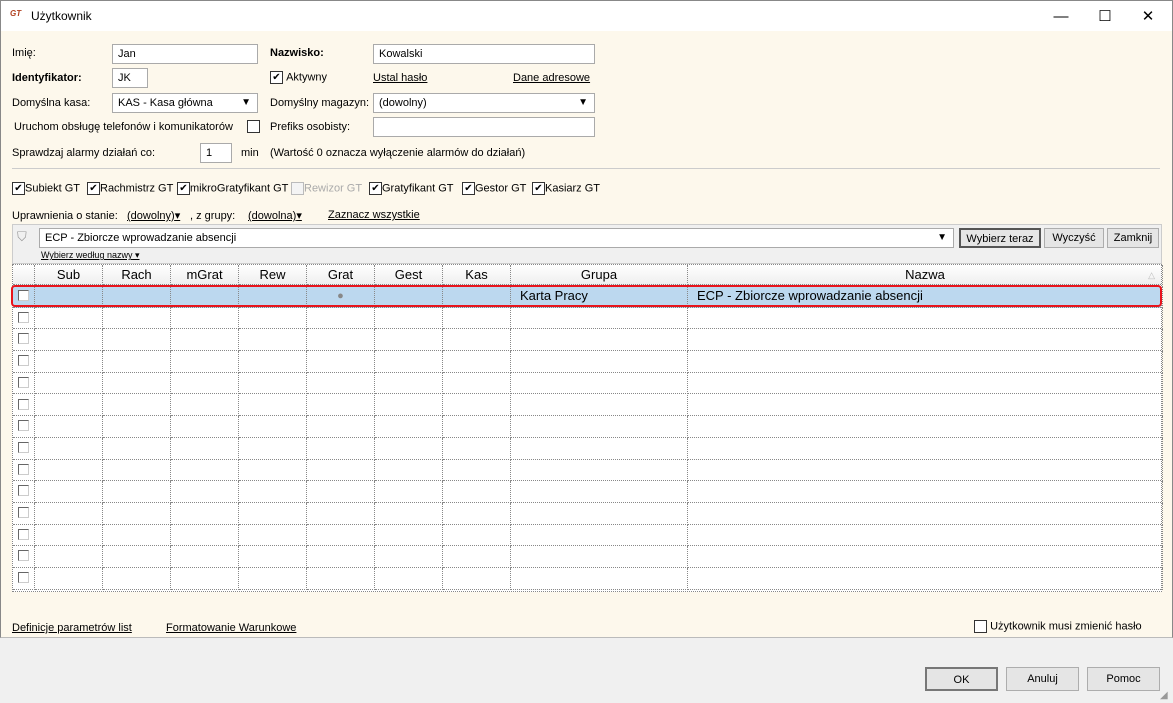 This screenshot has width=1173, height=703. I want to click on column-header: mGrat, so click(205, 275).